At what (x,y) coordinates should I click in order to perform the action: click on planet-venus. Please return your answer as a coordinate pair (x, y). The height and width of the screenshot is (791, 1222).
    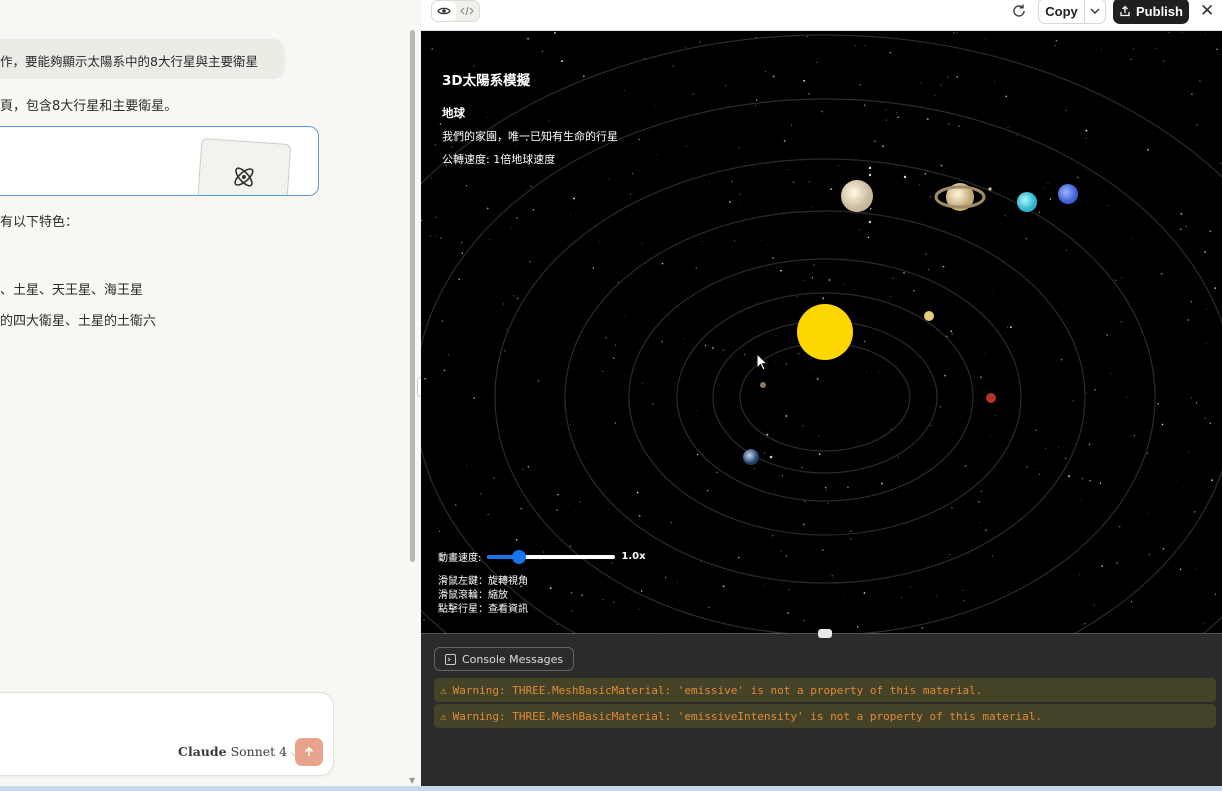
    Looking at the image, I should click on (929, 316).